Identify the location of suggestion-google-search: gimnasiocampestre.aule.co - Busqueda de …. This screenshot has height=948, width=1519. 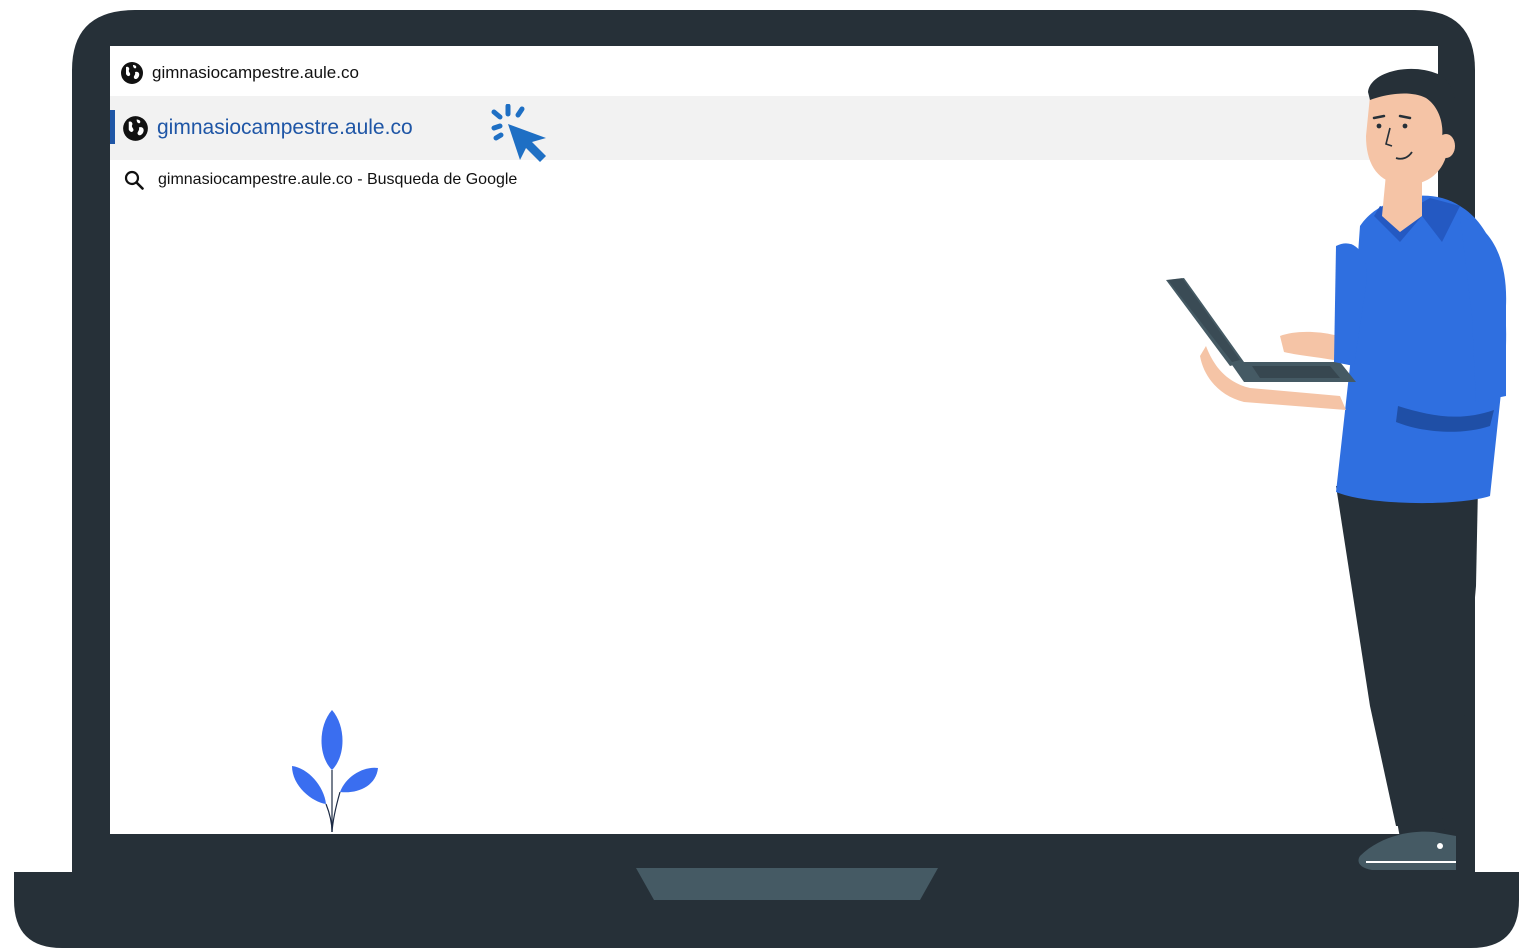
(320, 180).